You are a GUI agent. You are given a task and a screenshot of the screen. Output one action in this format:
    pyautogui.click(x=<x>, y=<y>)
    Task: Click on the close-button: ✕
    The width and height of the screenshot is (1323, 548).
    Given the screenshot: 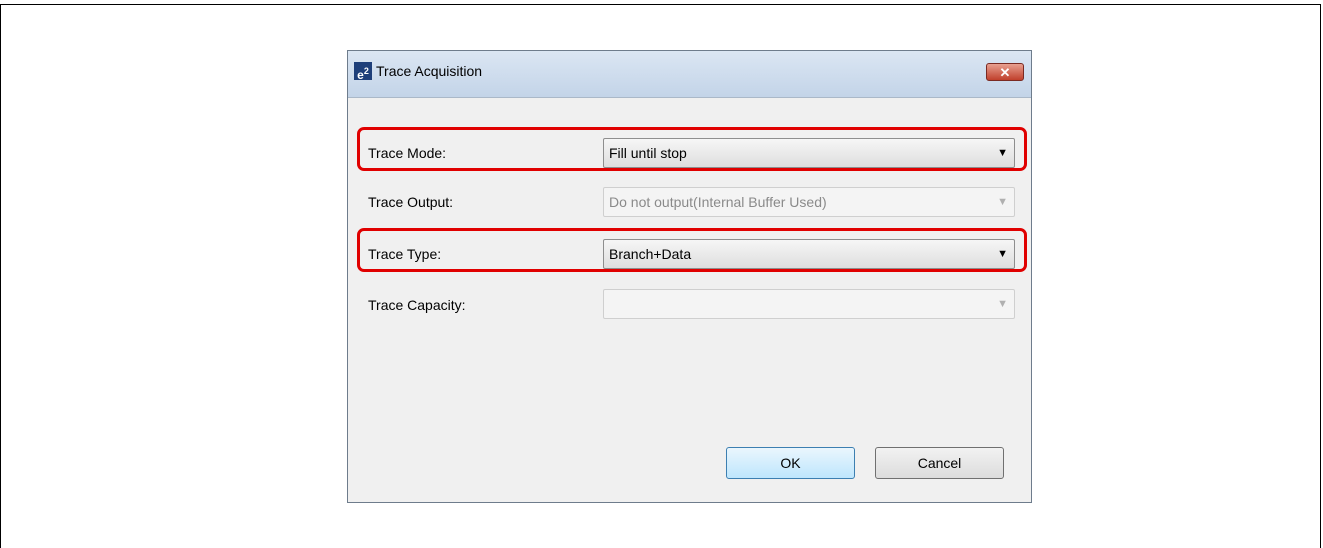 What is the action you would take?
    pyautogui.click(x=1005, y=72)
    